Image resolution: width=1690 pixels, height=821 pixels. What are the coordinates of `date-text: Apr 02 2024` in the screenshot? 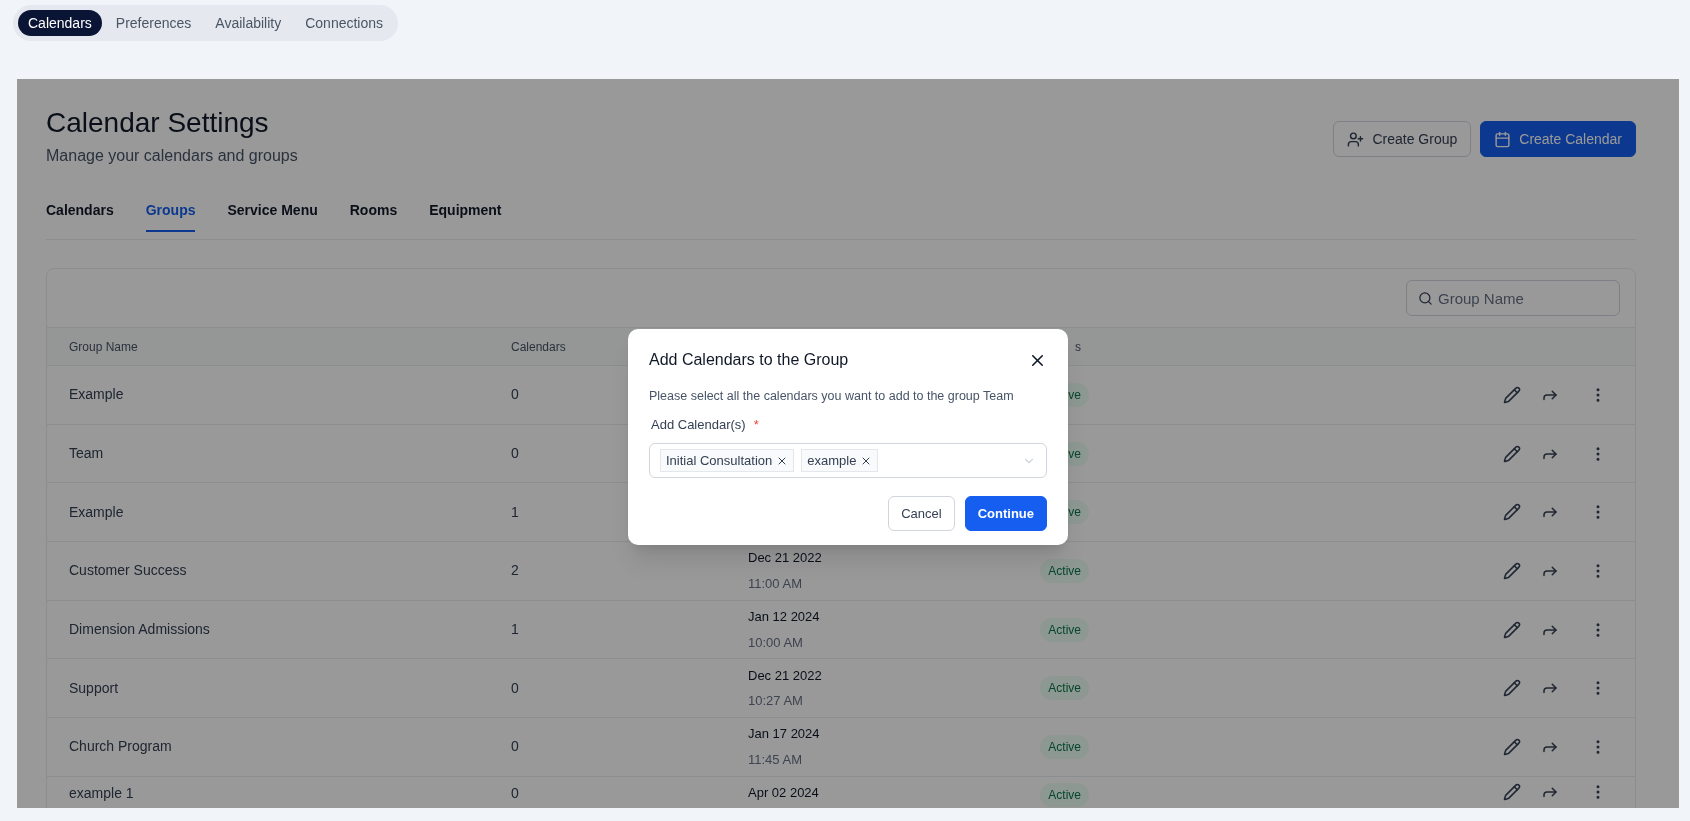 It's located at (783, 792).